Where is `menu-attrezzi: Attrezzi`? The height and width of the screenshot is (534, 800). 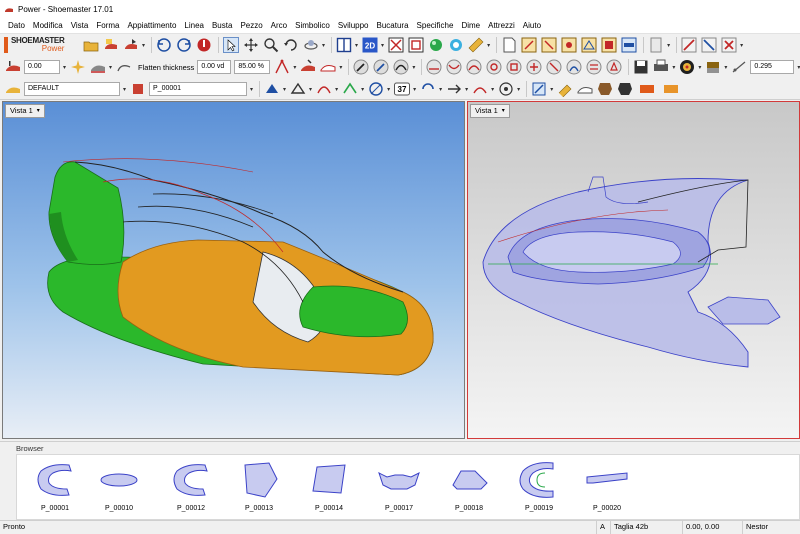
menu-attrezzi: Attrezzi is located at coordinates (501, 26).